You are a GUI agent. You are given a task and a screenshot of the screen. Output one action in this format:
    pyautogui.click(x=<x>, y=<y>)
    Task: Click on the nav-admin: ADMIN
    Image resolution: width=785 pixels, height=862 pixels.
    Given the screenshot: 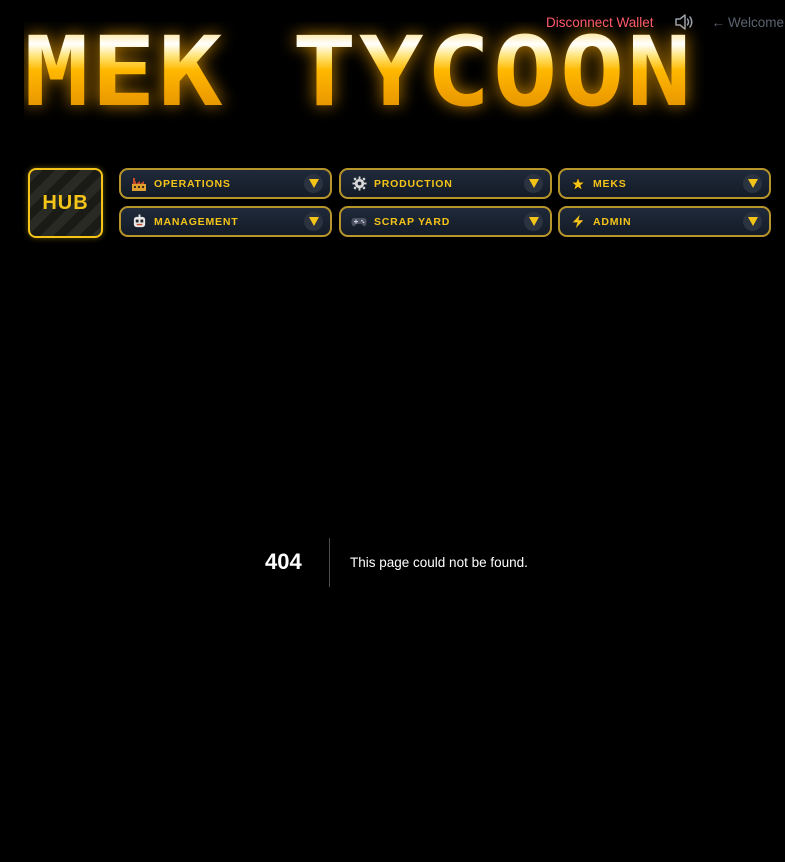 What is the action you would take?
    pyautogui.click(x=664, y=221)
    